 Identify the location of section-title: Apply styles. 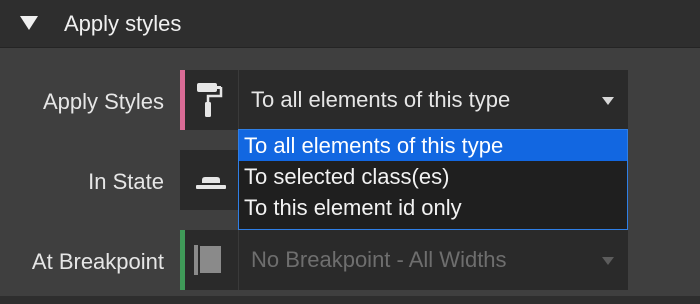
(123, 23).